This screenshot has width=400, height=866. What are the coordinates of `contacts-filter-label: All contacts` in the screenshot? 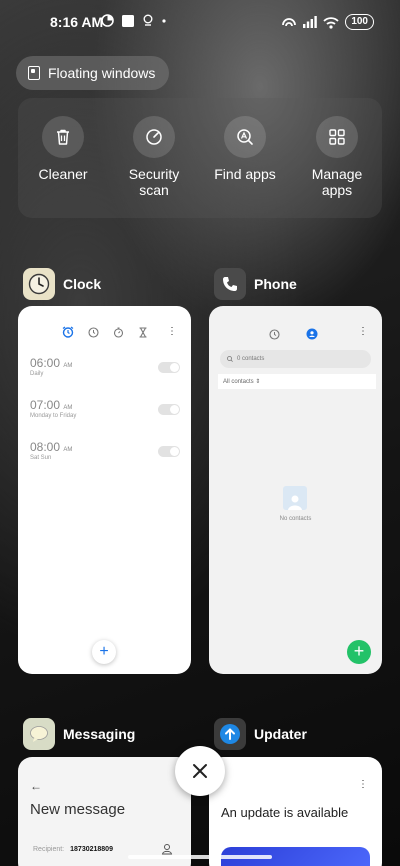 It's located at (238, 382).